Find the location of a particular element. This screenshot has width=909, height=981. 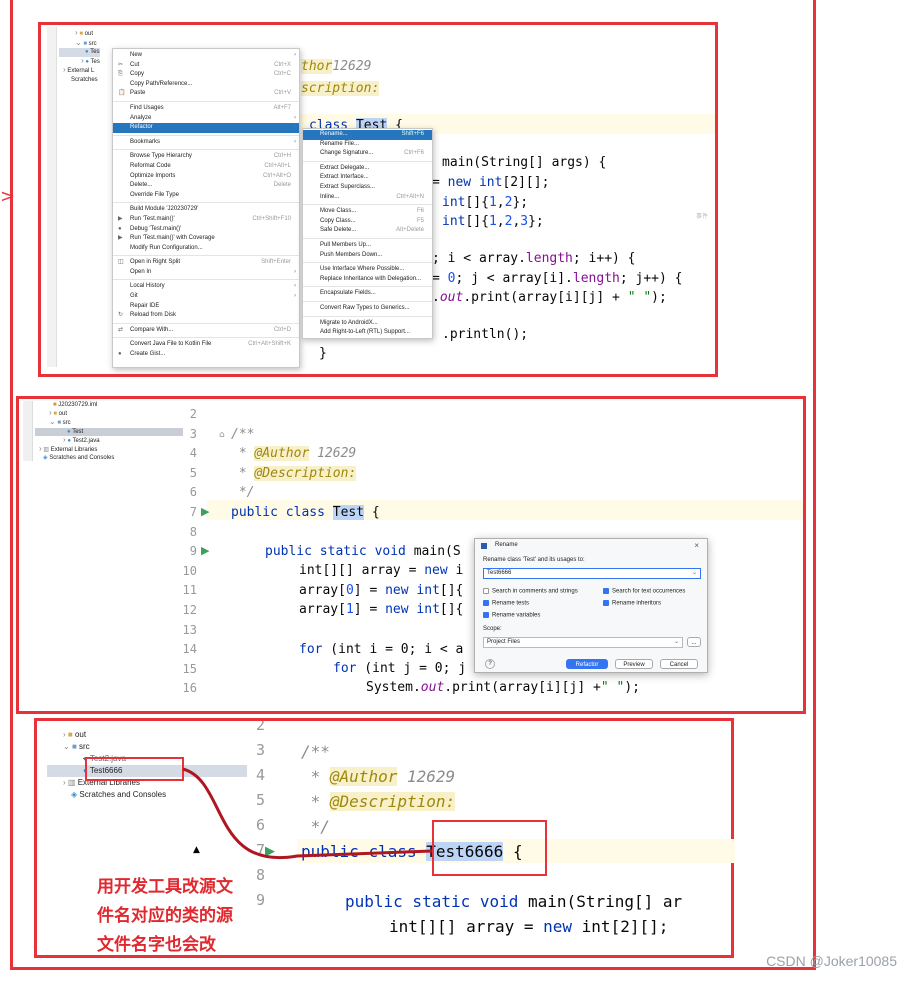

preview-button: Preview is located at coordinates (634, 664).